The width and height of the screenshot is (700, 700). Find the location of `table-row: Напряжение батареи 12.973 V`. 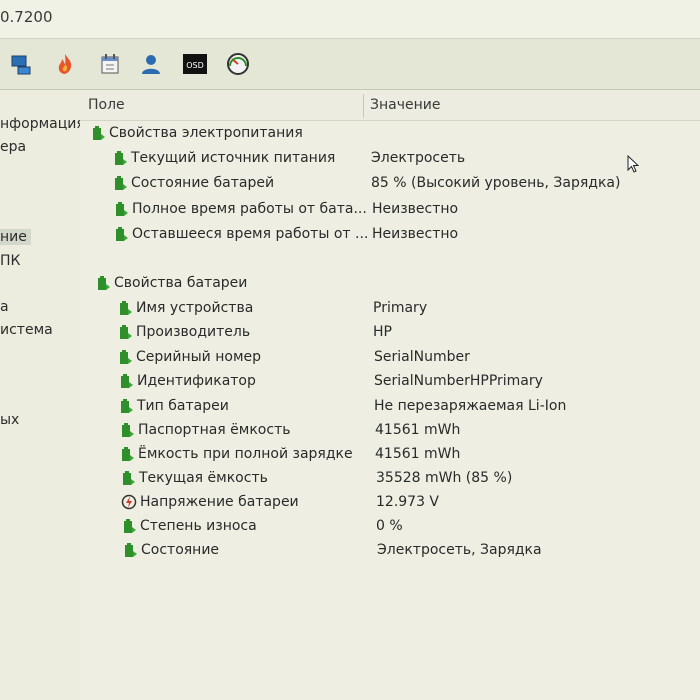

table-row: Напряжение батареи 12.973 V is located at coordinates (390, 503).